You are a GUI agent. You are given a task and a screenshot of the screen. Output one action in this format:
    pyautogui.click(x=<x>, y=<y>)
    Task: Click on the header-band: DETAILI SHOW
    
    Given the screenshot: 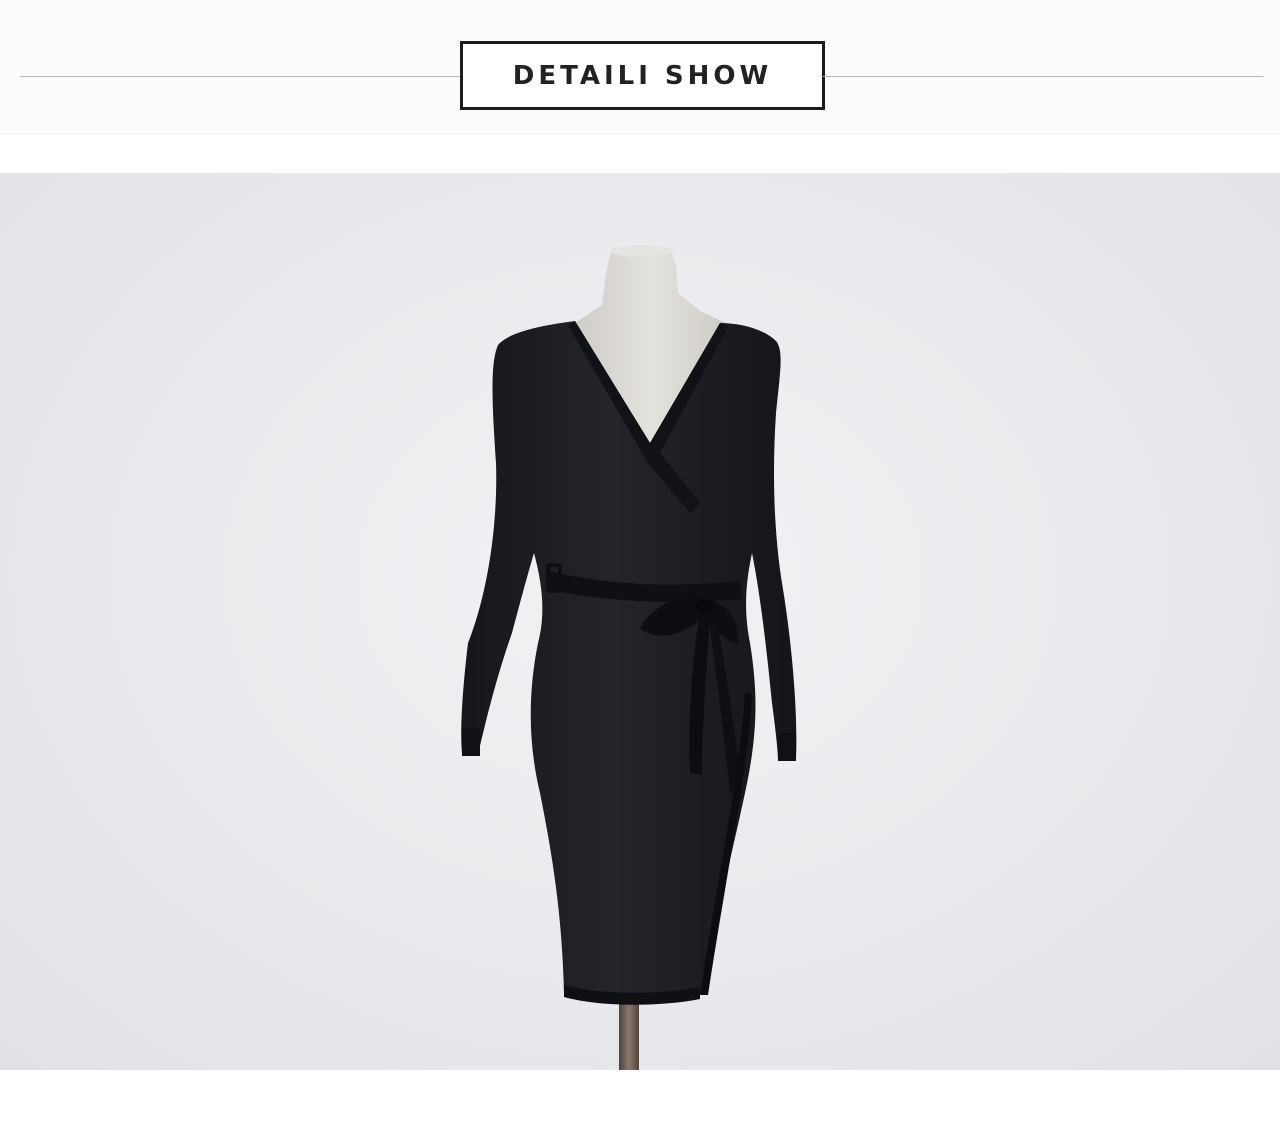 What is the action you would take?
    pyautogui.click(x=640, y=67)
    